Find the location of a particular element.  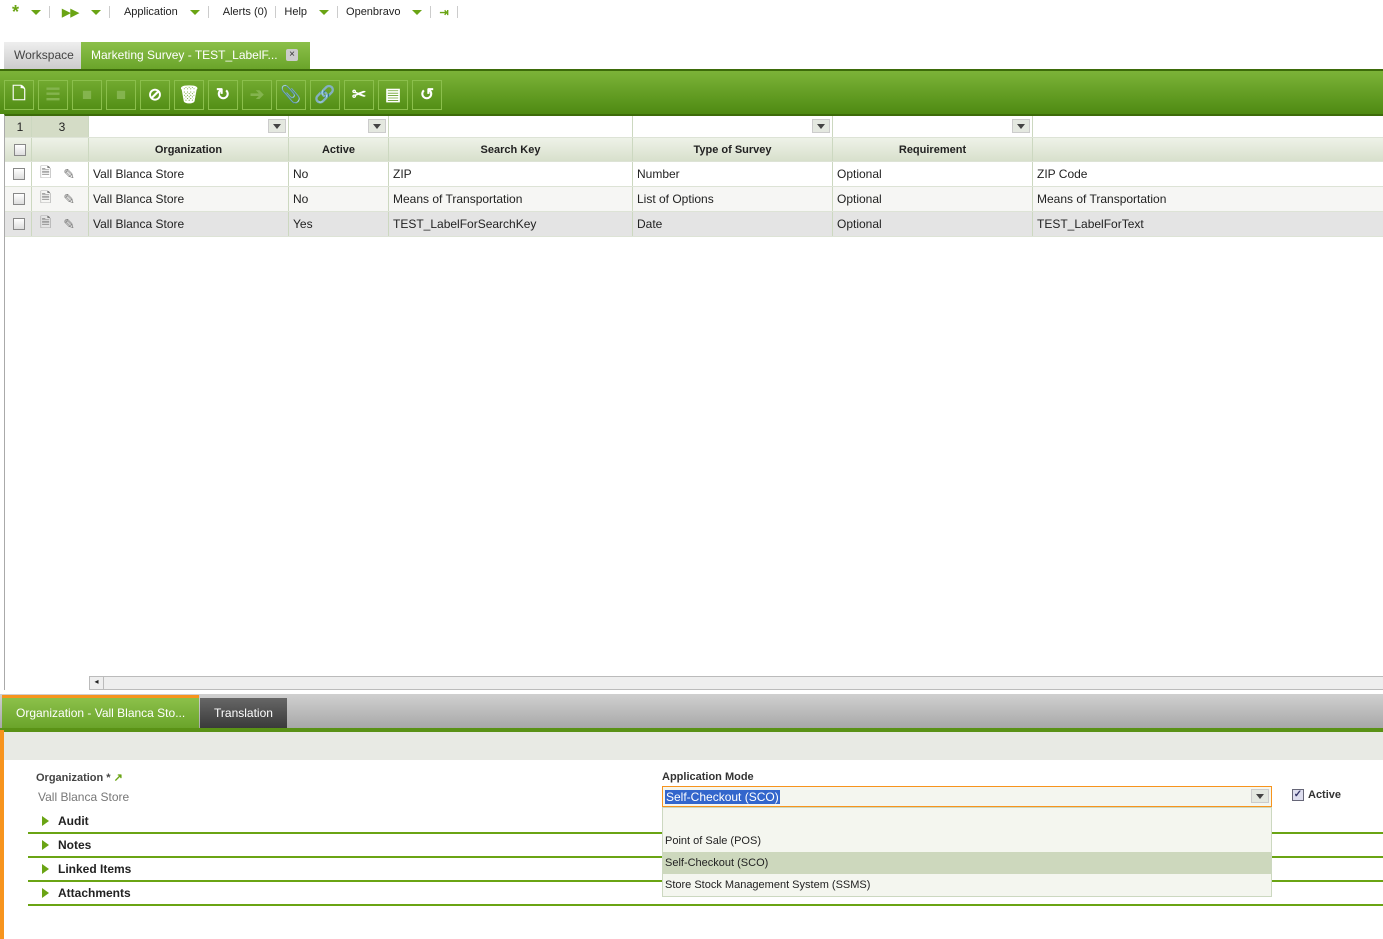

filter-search-key is located at coordinates (511, 126).